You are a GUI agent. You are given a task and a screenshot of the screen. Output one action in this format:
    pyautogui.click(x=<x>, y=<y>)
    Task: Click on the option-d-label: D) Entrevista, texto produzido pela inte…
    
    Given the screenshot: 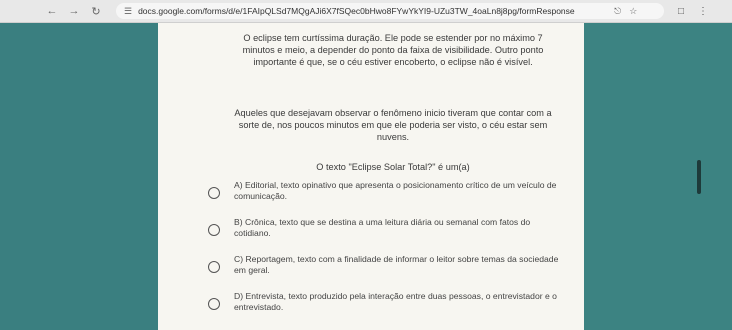 What is the action you would take?
    pyautogui.click(x=395, y=301)
    